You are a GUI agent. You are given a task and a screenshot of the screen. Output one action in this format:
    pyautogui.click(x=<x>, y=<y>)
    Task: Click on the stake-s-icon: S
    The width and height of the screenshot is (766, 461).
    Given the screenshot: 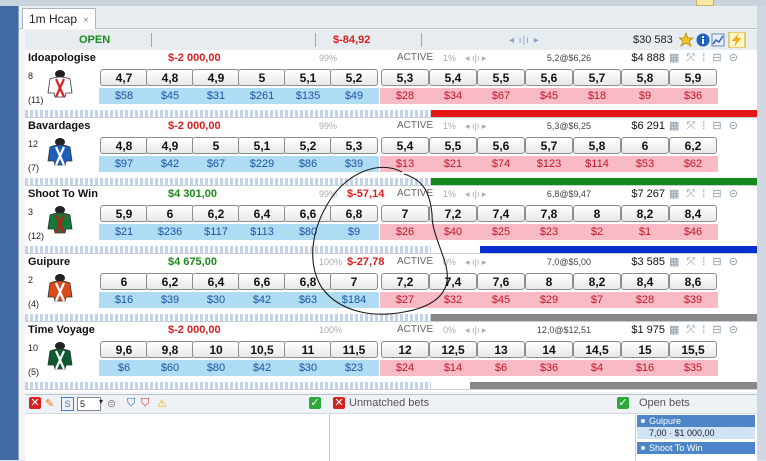 What is the action you would take?
    pyautogui.click(x=67, y=404)
    